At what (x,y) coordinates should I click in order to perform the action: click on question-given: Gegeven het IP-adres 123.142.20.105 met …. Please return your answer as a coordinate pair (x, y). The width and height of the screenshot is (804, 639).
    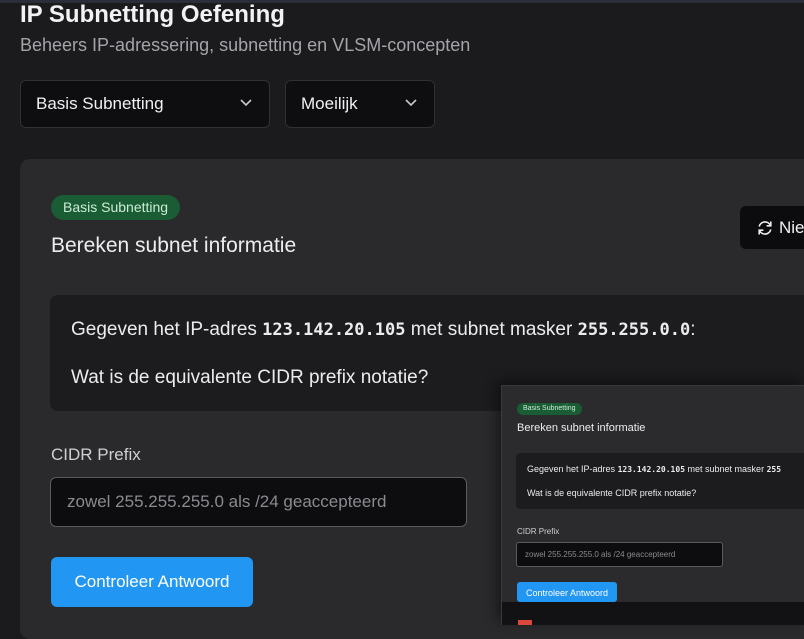
    Looking at the image, I should click on (383, 330).